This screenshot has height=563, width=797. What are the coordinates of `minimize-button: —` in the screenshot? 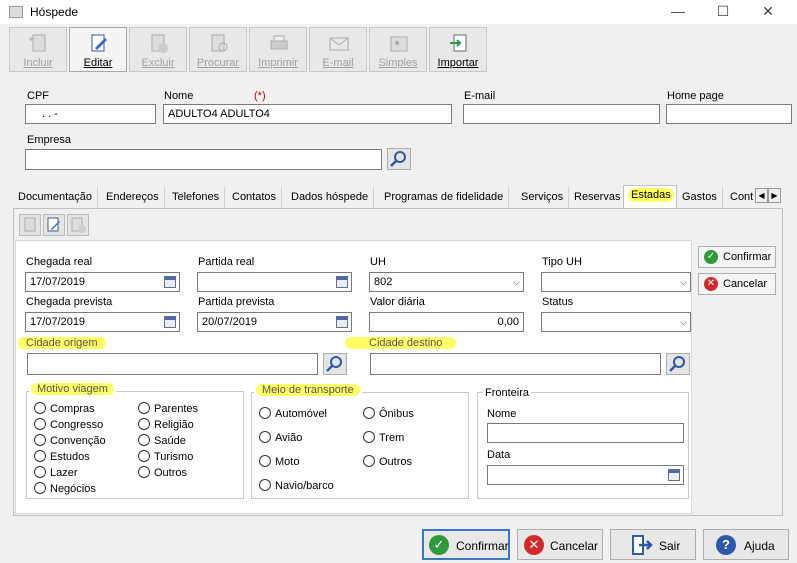 It's located at (678, 12).